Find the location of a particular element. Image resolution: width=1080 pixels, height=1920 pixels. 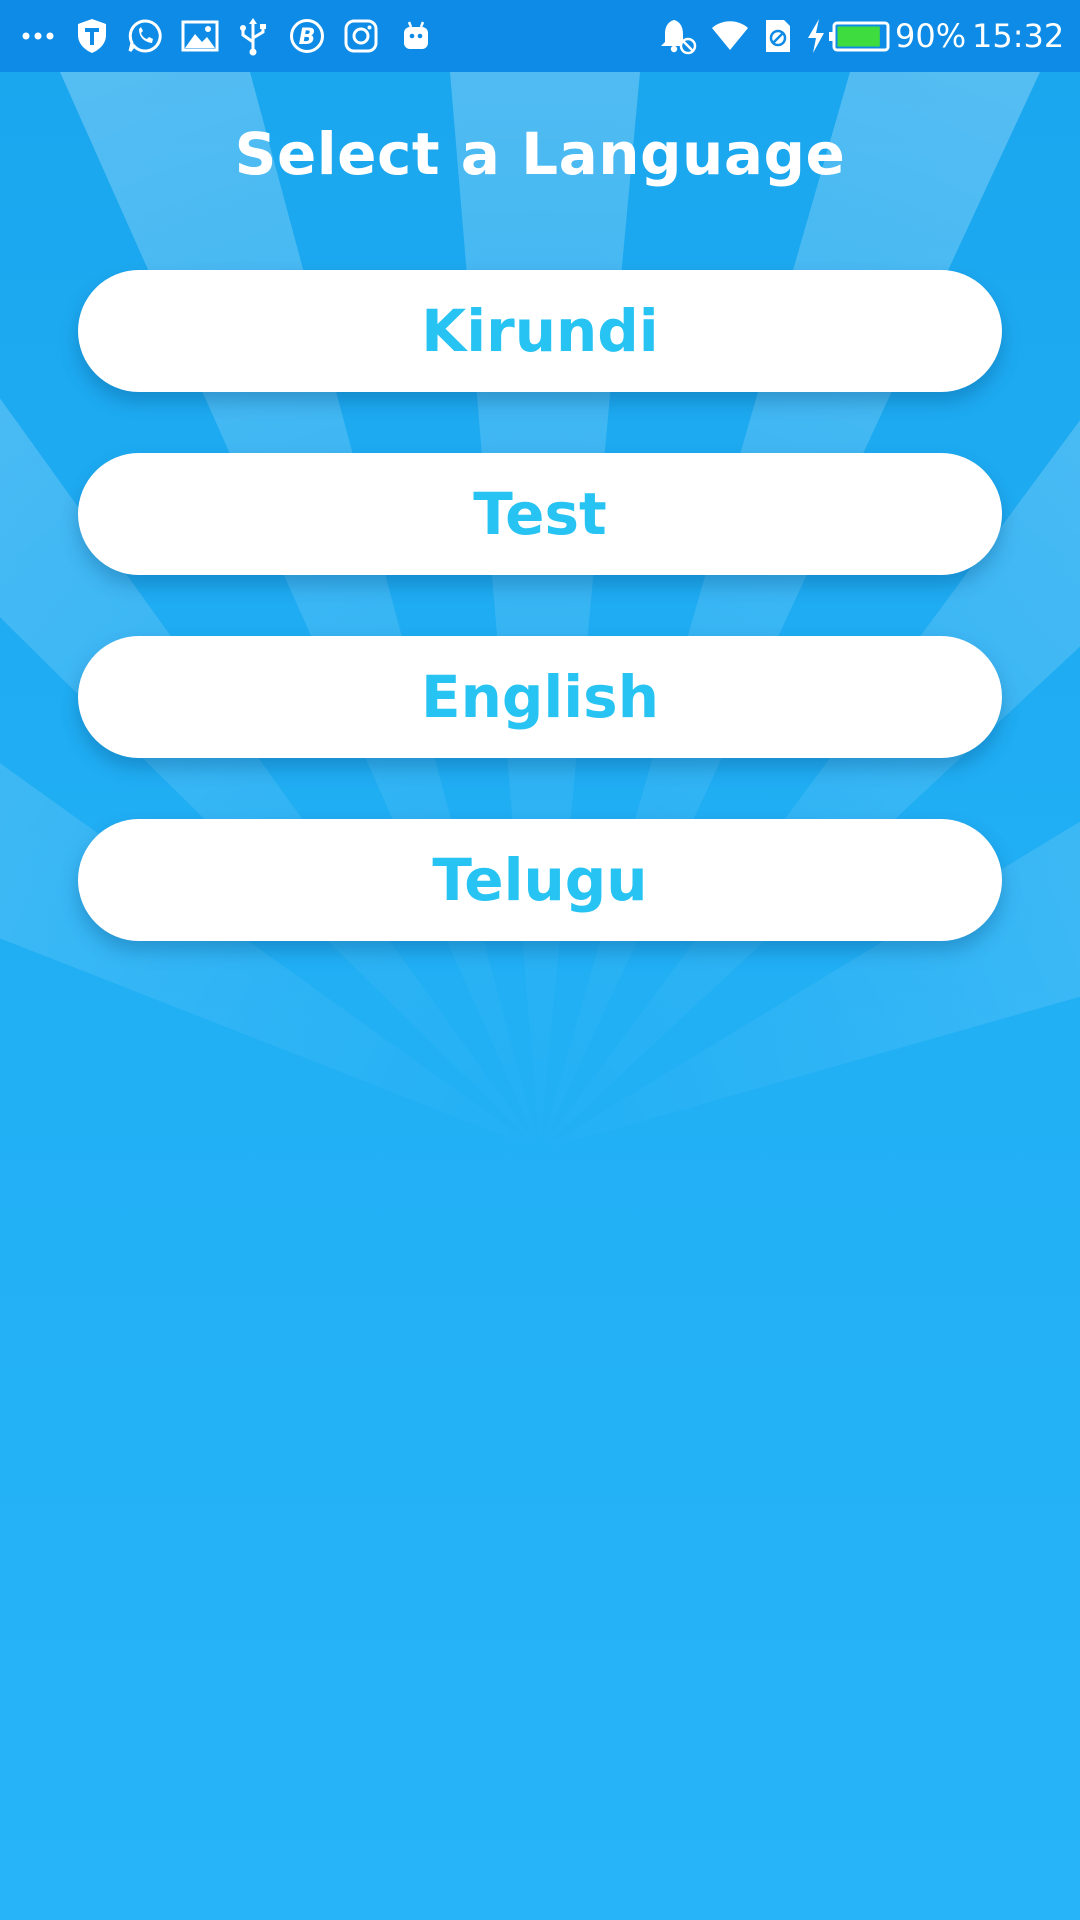

page-title: Select a Language is located at coordinates (540, 154).